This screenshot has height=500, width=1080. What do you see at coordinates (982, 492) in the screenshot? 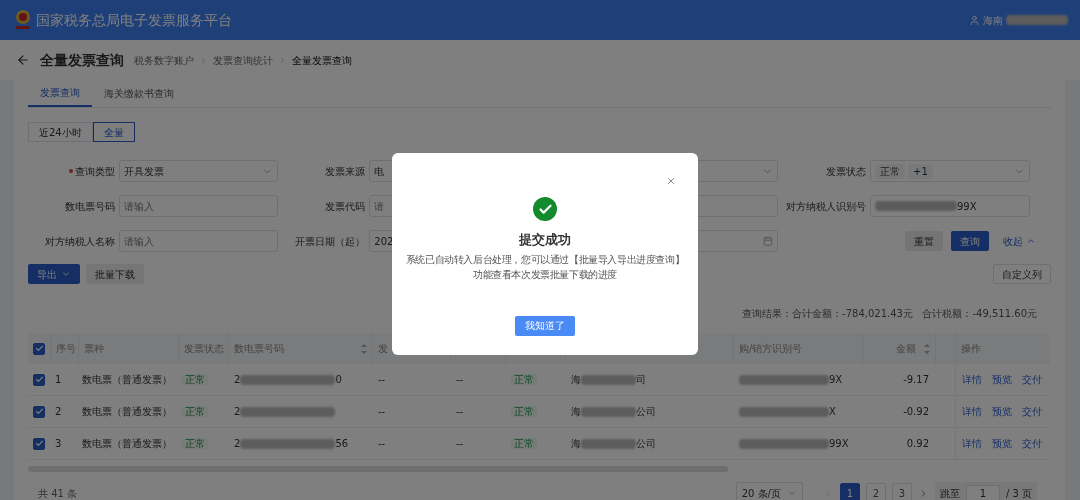
I see `page-jump-field: 1` at bounding box center [982, 492].